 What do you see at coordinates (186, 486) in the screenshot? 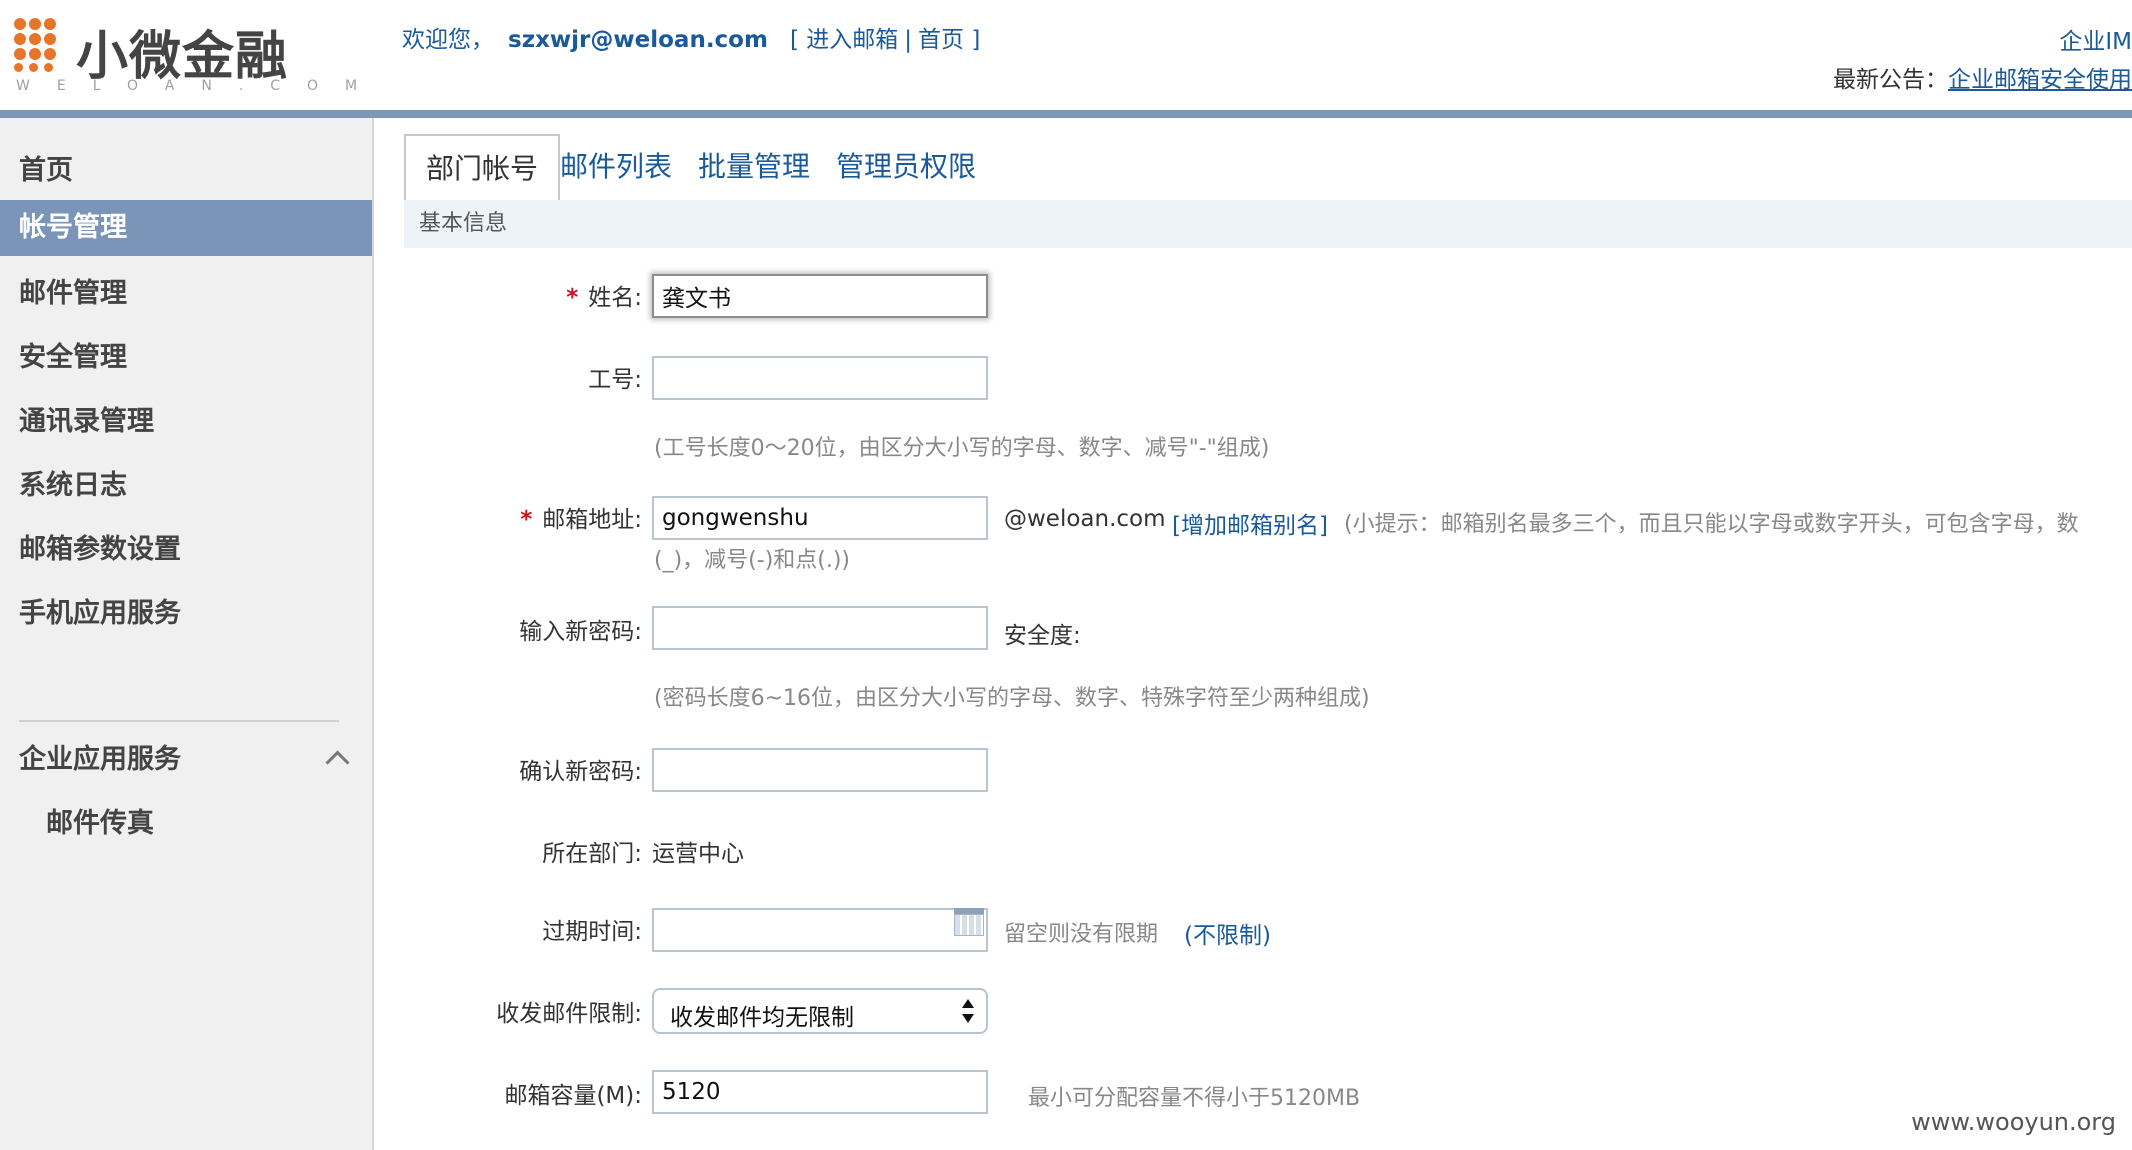
I see `sidebar-item-system-log: 系统日志` at bounding box center [186, 486].